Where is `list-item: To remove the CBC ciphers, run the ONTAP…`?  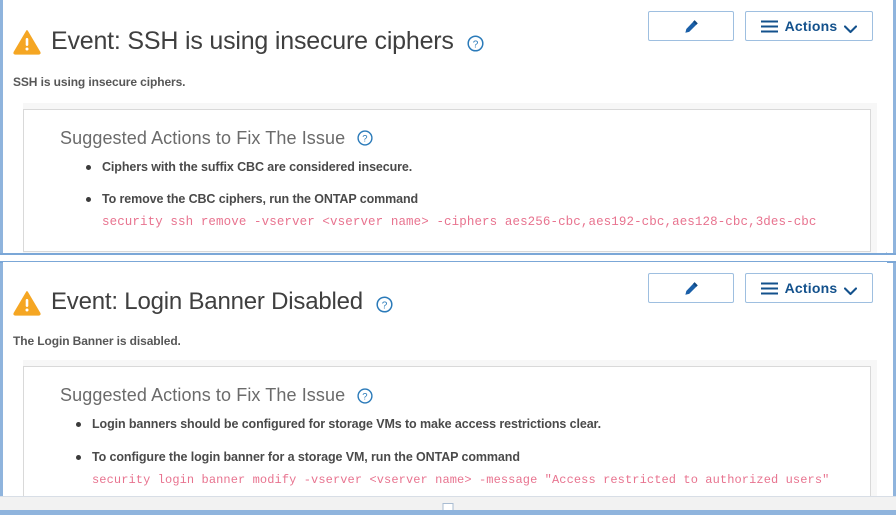 list-item: To remove the CBC ciphers, run the ONTAP… is located at coordinates (468, 211).